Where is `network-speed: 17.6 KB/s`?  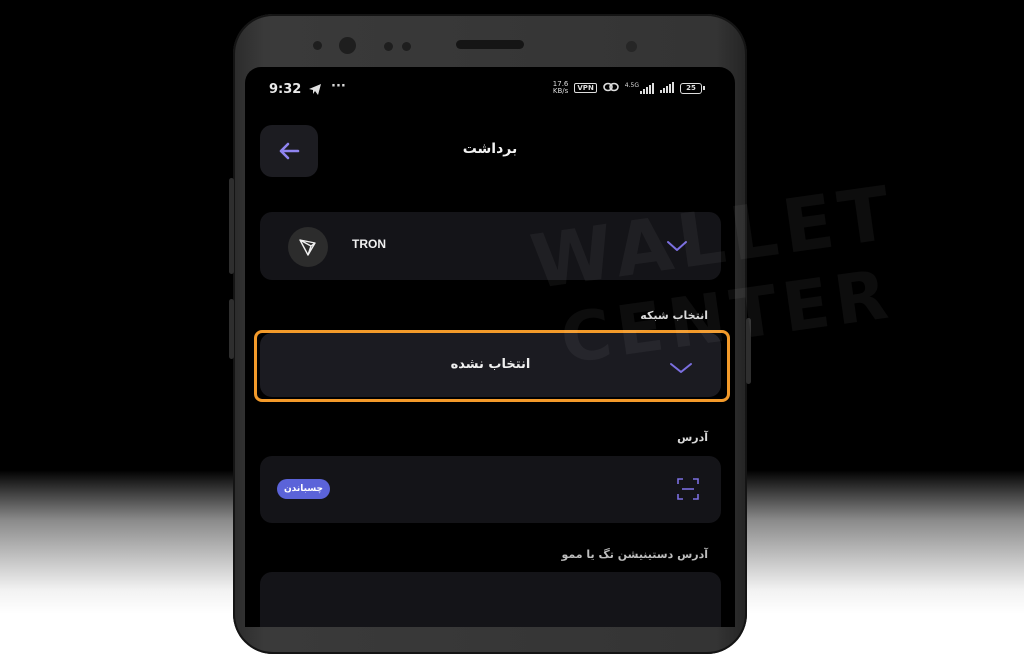
network-speed: 17.6 KB/s is located at coordinates (561, 88).